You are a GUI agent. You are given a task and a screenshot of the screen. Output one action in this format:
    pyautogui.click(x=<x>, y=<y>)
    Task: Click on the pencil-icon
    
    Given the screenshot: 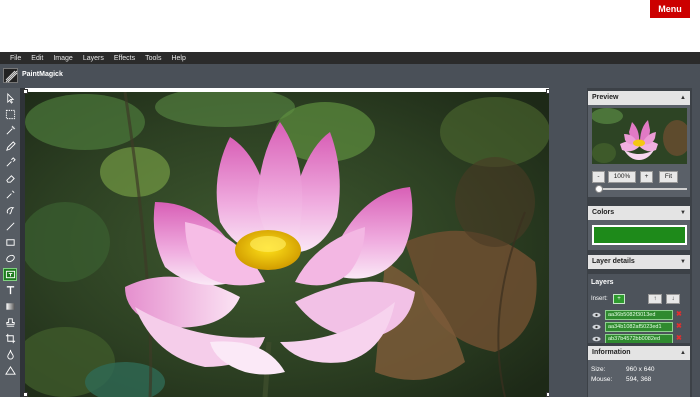 What is the action you would take?
    pyautogui.click(x=10, y=146)
    